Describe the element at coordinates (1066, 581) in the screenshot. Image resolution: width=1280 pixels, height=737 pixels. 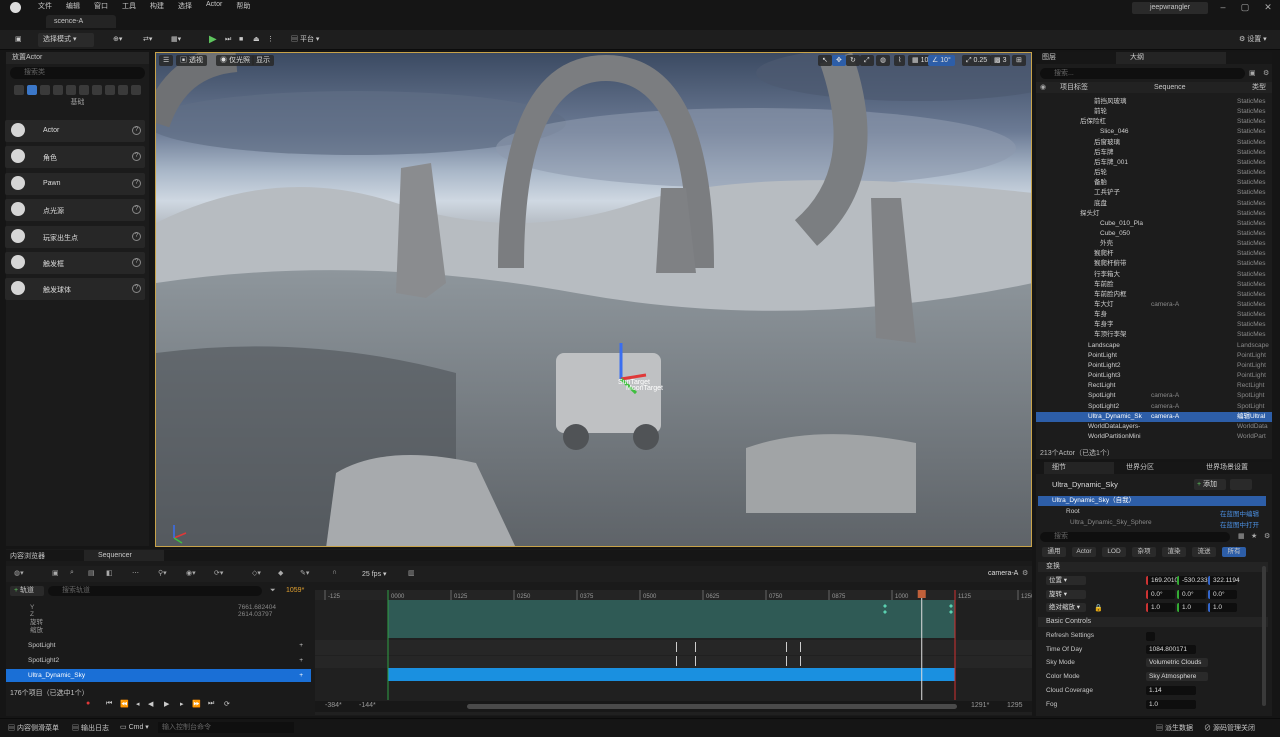
I see `location-label-button: 位置 ▾` at that location.